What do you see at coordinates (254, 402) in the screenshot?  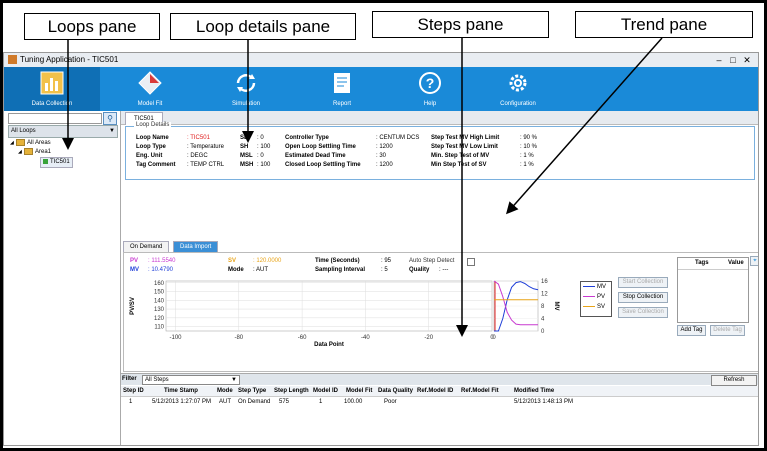 I see `cell-step-type: On Demand` at bounding box center [254, 402].